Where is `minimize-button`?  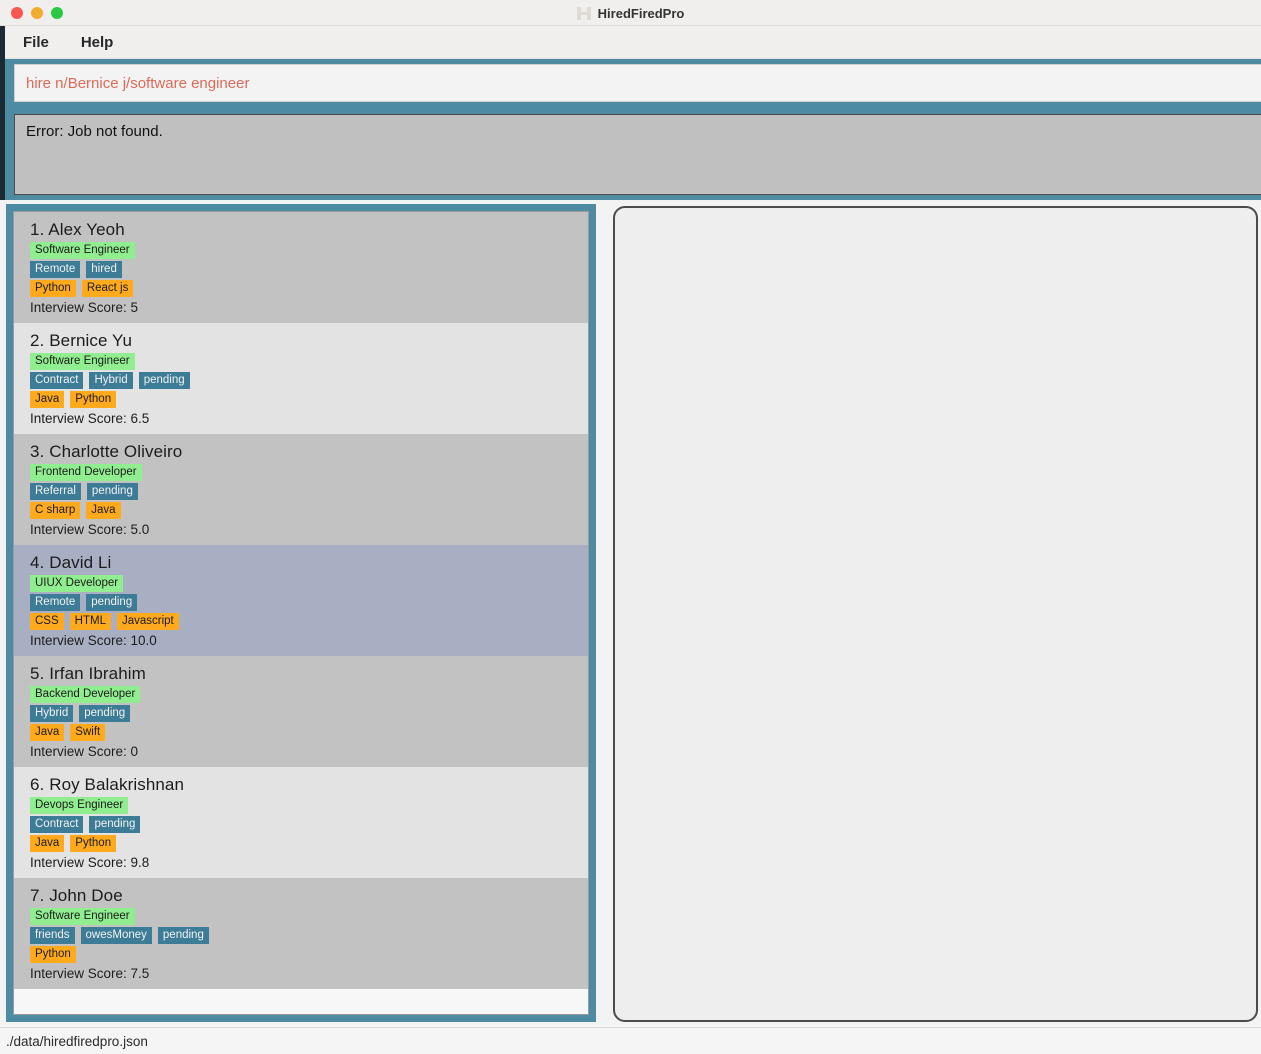
minimize-button is located at coordinates (37, 12).